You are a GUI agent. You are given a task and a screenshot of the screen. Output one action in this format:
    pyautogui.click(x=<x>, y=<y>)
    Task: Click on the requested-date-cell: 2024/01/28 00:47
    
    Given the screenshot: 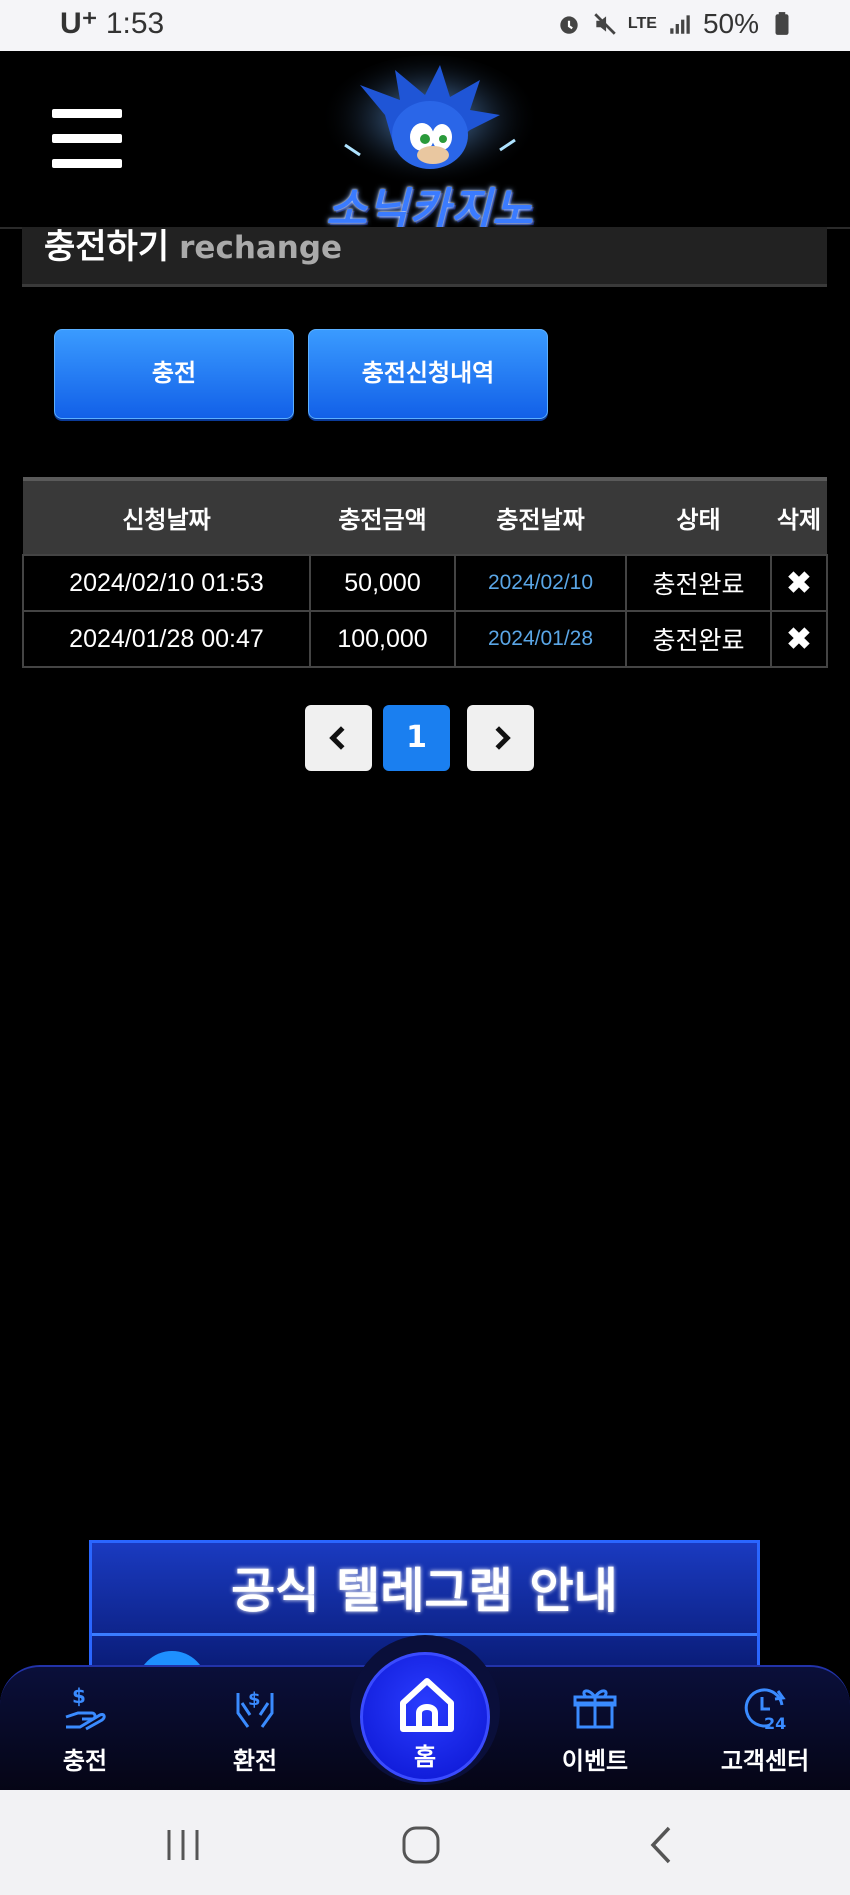 What is the action you would take?
    pyautogui.click(x=166, y=639)
    